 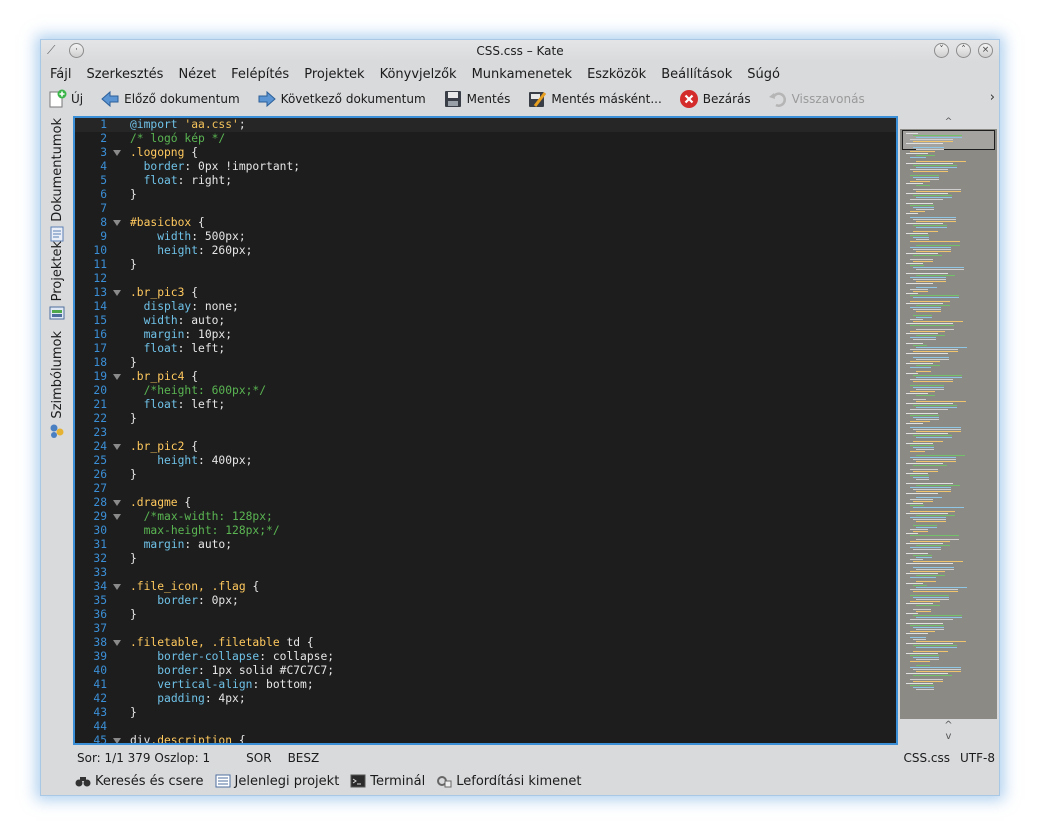 I want to click on encoding: UTF-8, so click(x=977, y=758).